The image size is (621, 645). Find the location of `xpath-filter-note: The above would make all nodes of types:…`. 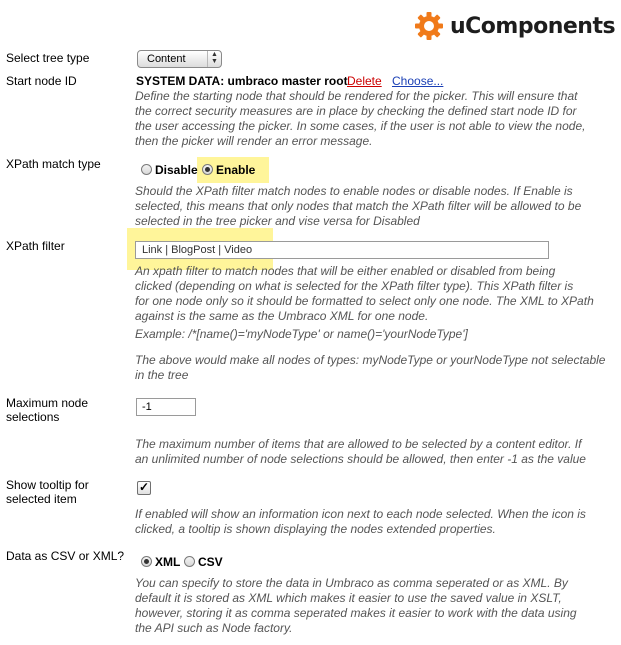

xpath-filter-note: The above would make all nodes of types:… is located at coordinates (370, 367).